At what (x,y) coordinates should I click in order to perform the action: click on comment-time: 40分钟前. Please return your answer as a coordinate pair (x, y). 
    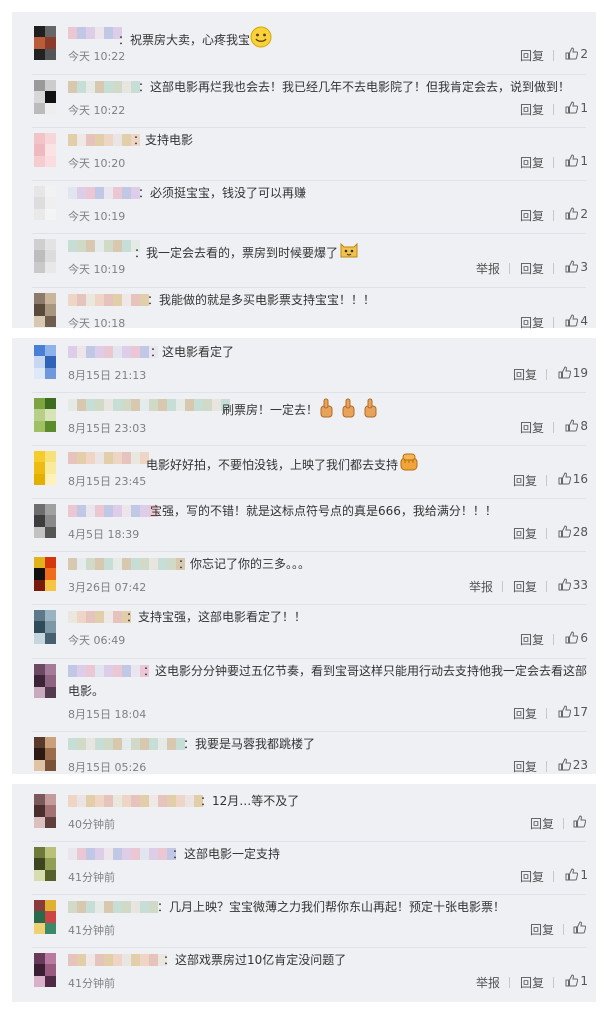
    Looking at the image, I should click on (91, 824).